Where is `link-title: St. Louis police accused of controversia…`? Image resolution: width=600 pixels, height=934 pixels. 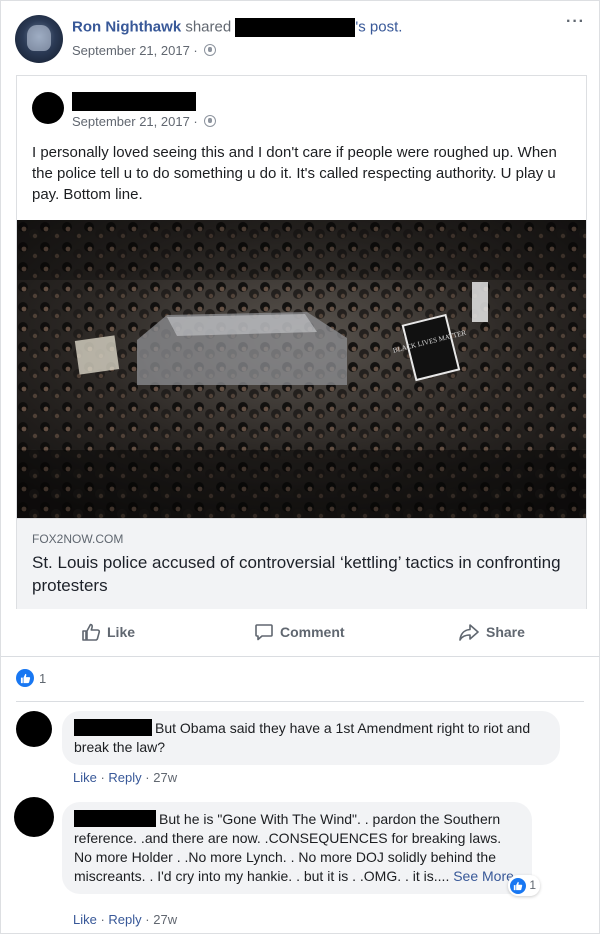 link-title: St. Louis police accused of controversia… is located at coordinates (302, 574).